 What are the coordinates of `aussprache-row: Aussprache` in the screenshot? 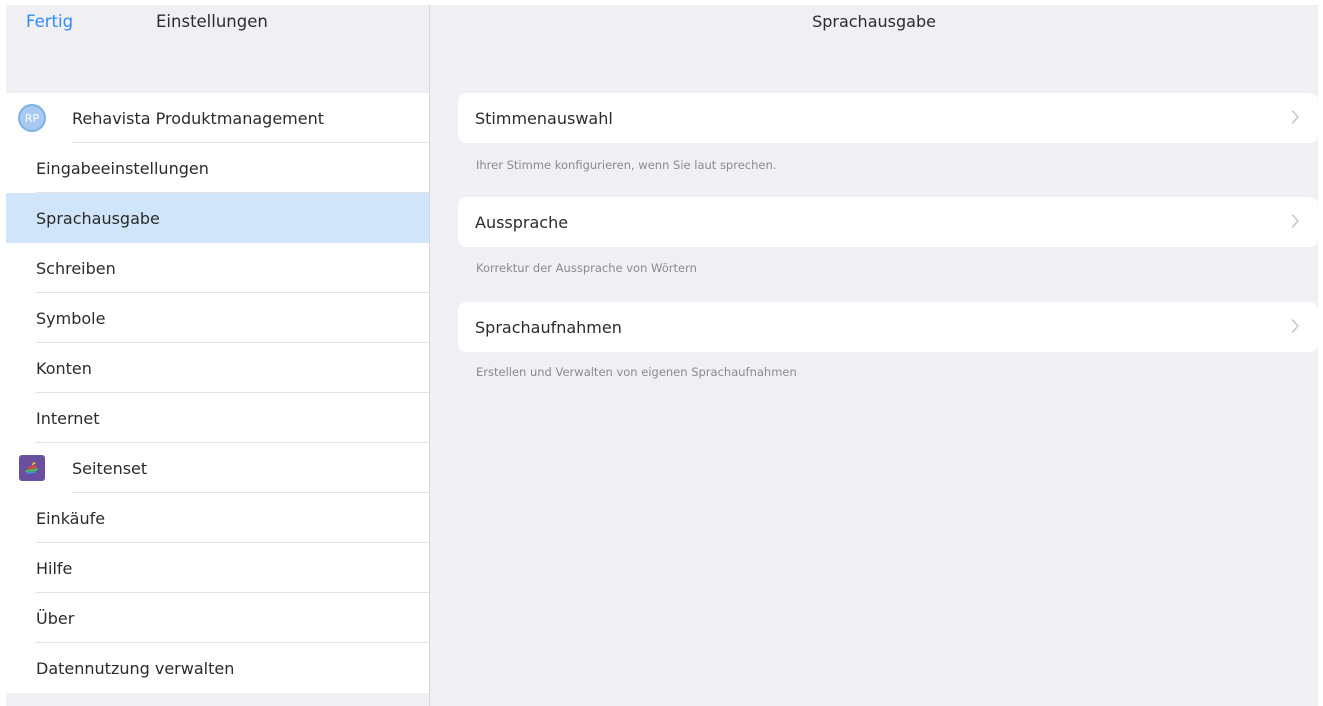 It's located at (888, 222).